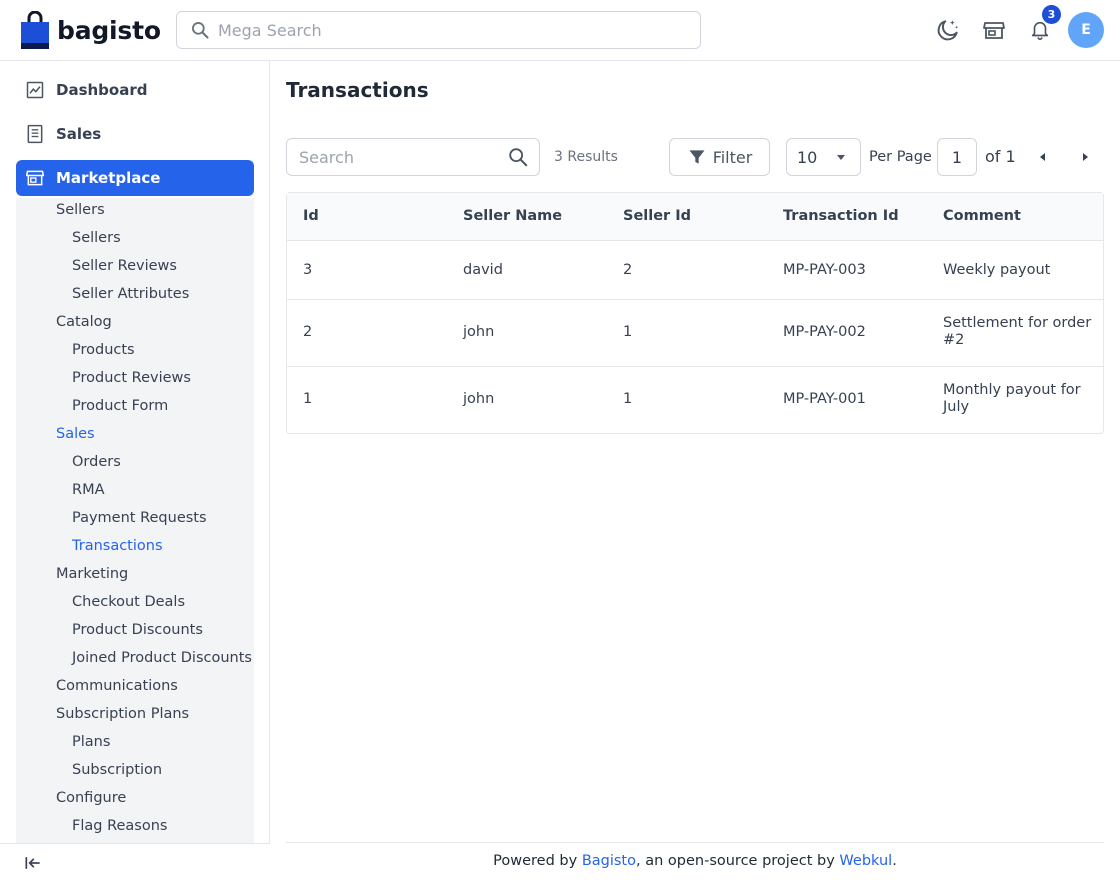  Describe the element at coordinates (732, 157) in the screenshot. I see `filter-label: Filter` at that location.